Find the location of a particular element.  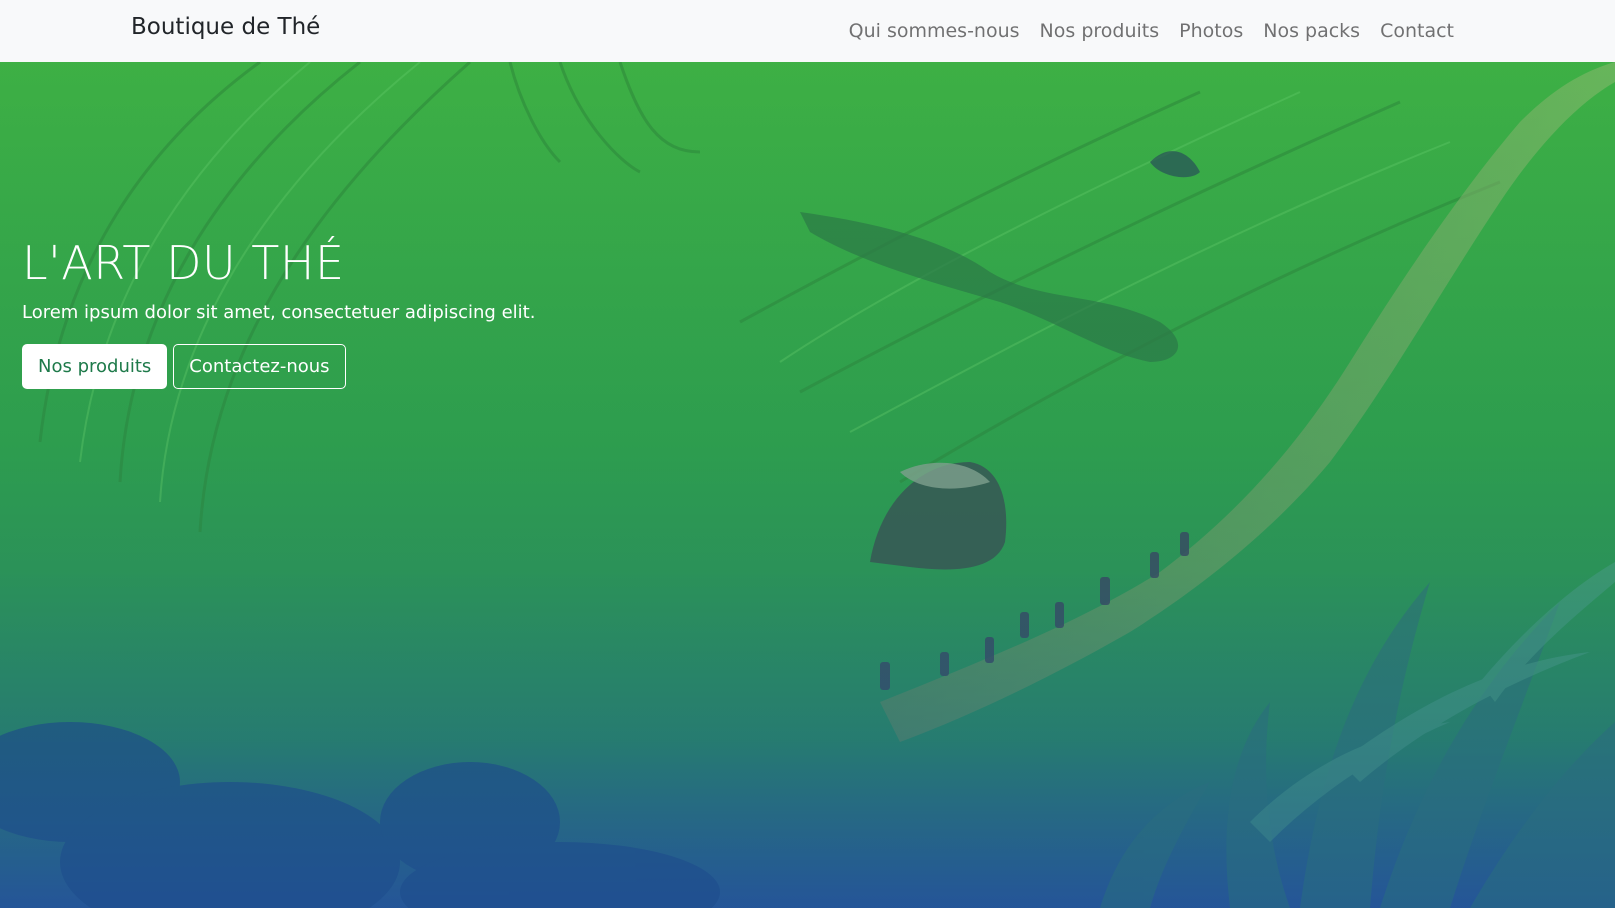

nav-item-about: Qui sommes-nous is located at coordinates (934, 31).